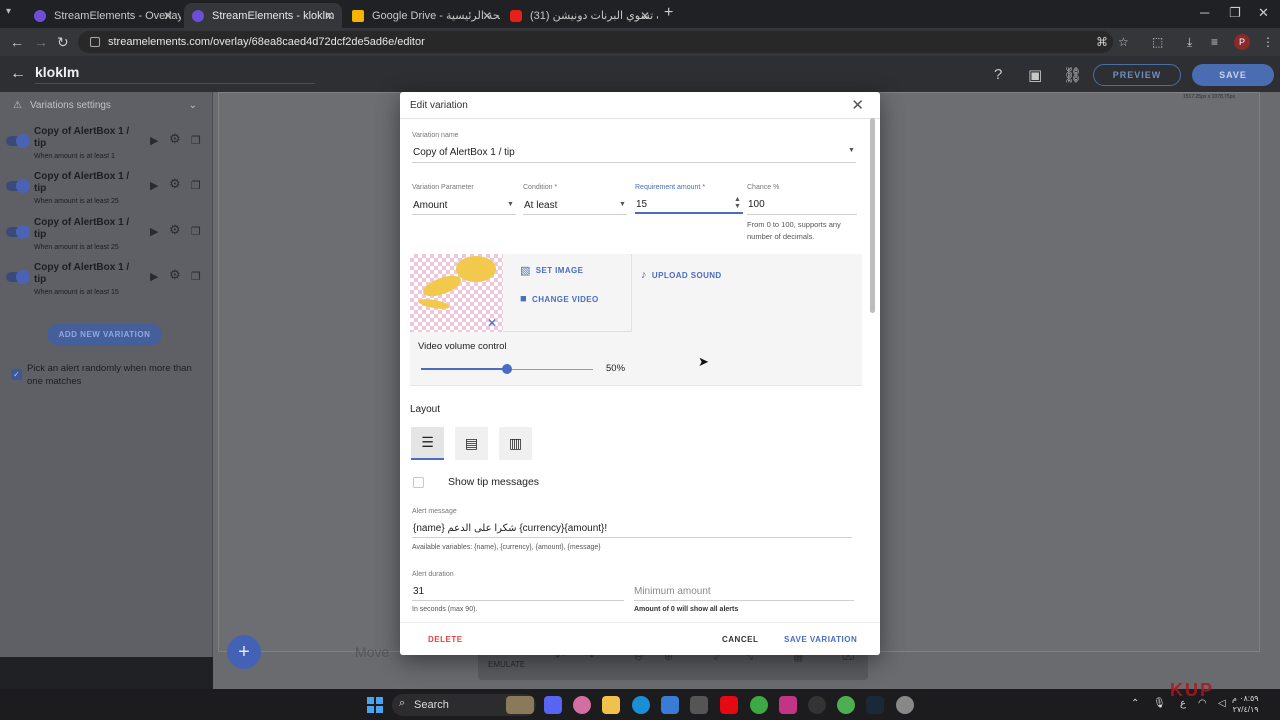  I want to click on chance-input: 100, so click(756, 204).